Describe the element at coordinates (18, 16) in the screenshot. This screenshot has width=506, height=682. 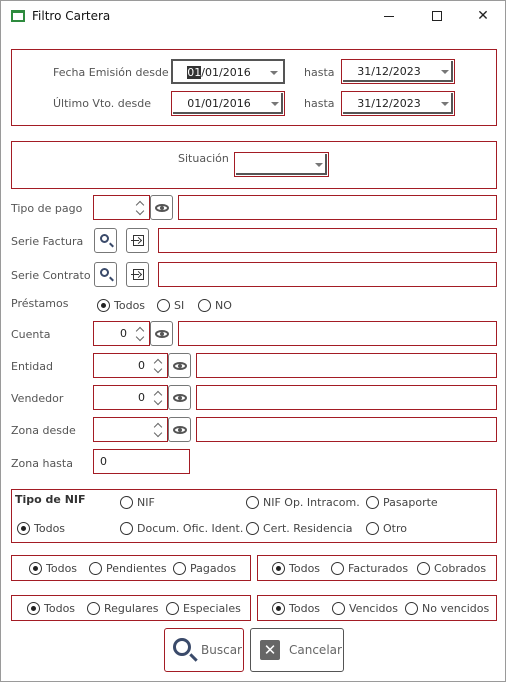
I see `window-icon` at that location.